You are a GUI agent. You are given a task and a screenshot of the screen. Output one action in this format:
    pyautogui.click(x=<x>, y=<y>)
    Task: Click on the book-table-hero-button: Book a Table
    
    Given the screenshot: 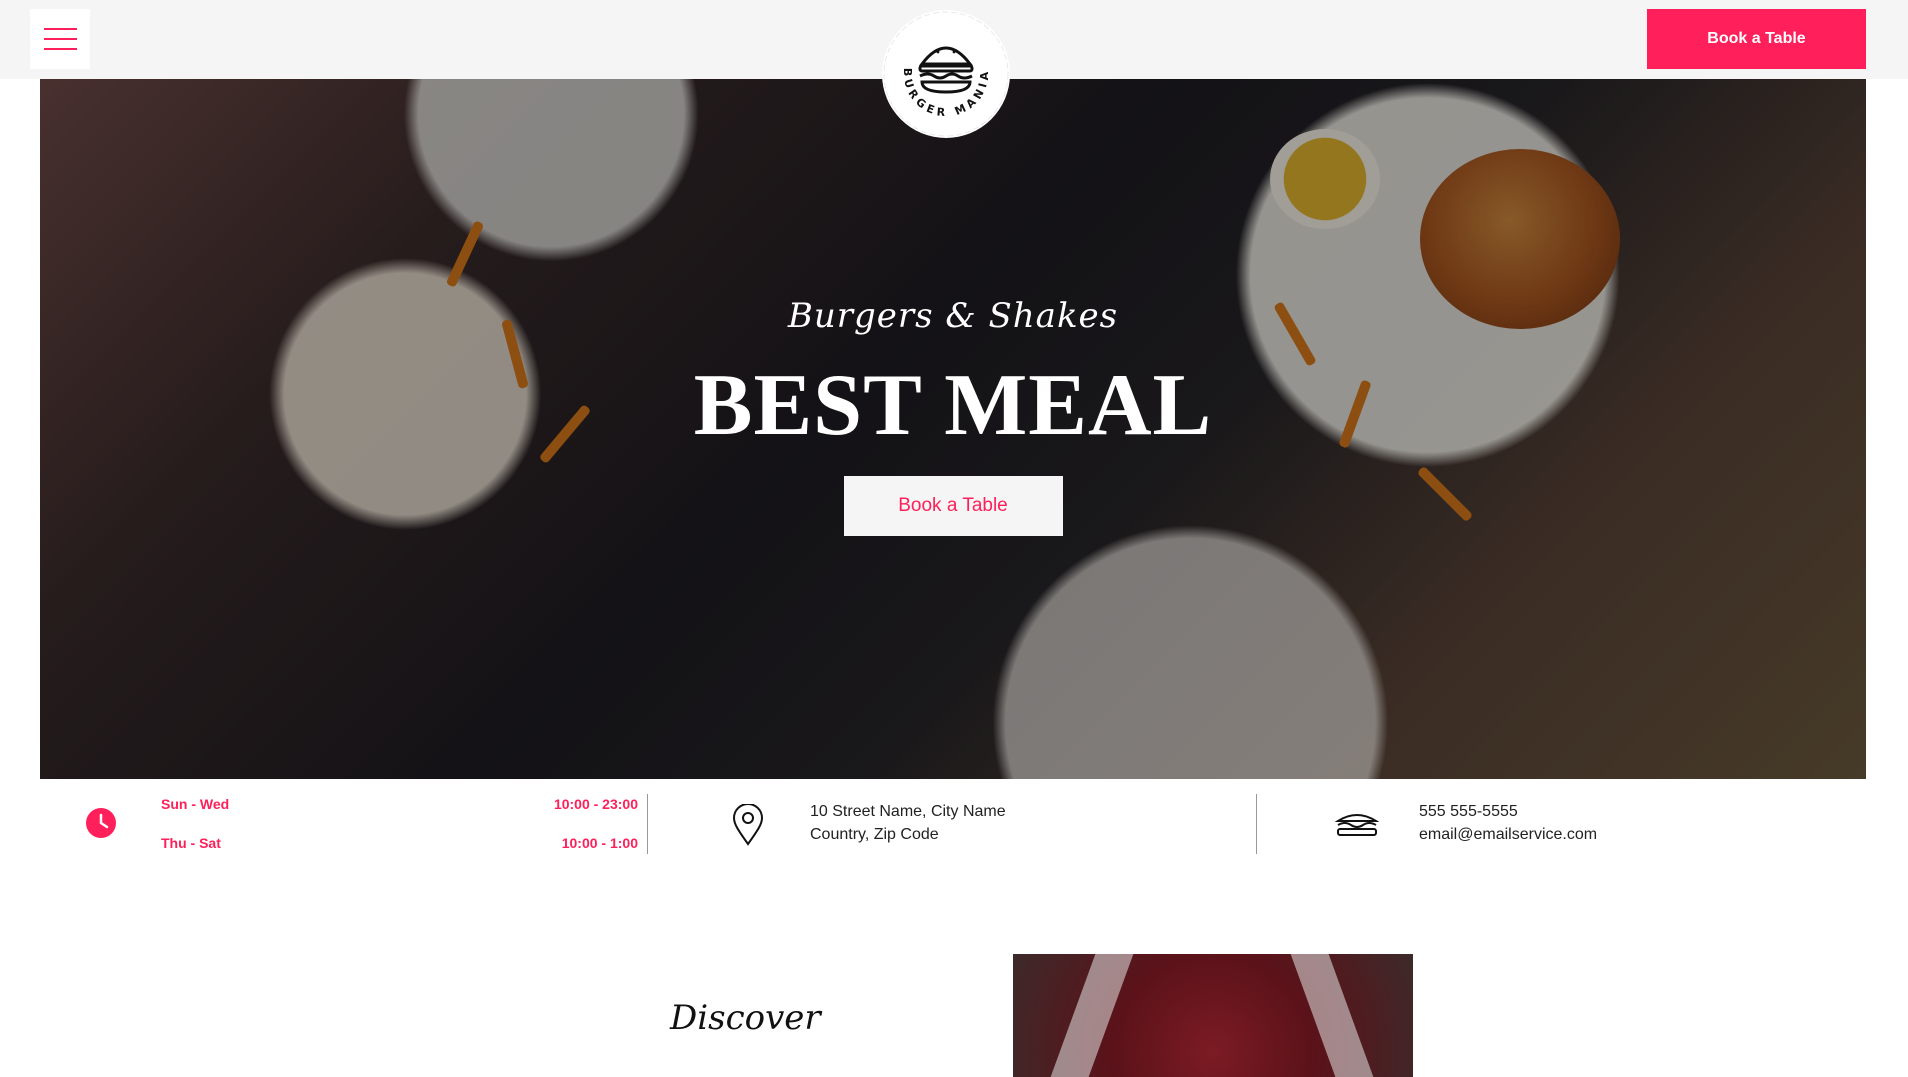 What is the action you would take?
    pyautogui.click(x=953, y=506)
    